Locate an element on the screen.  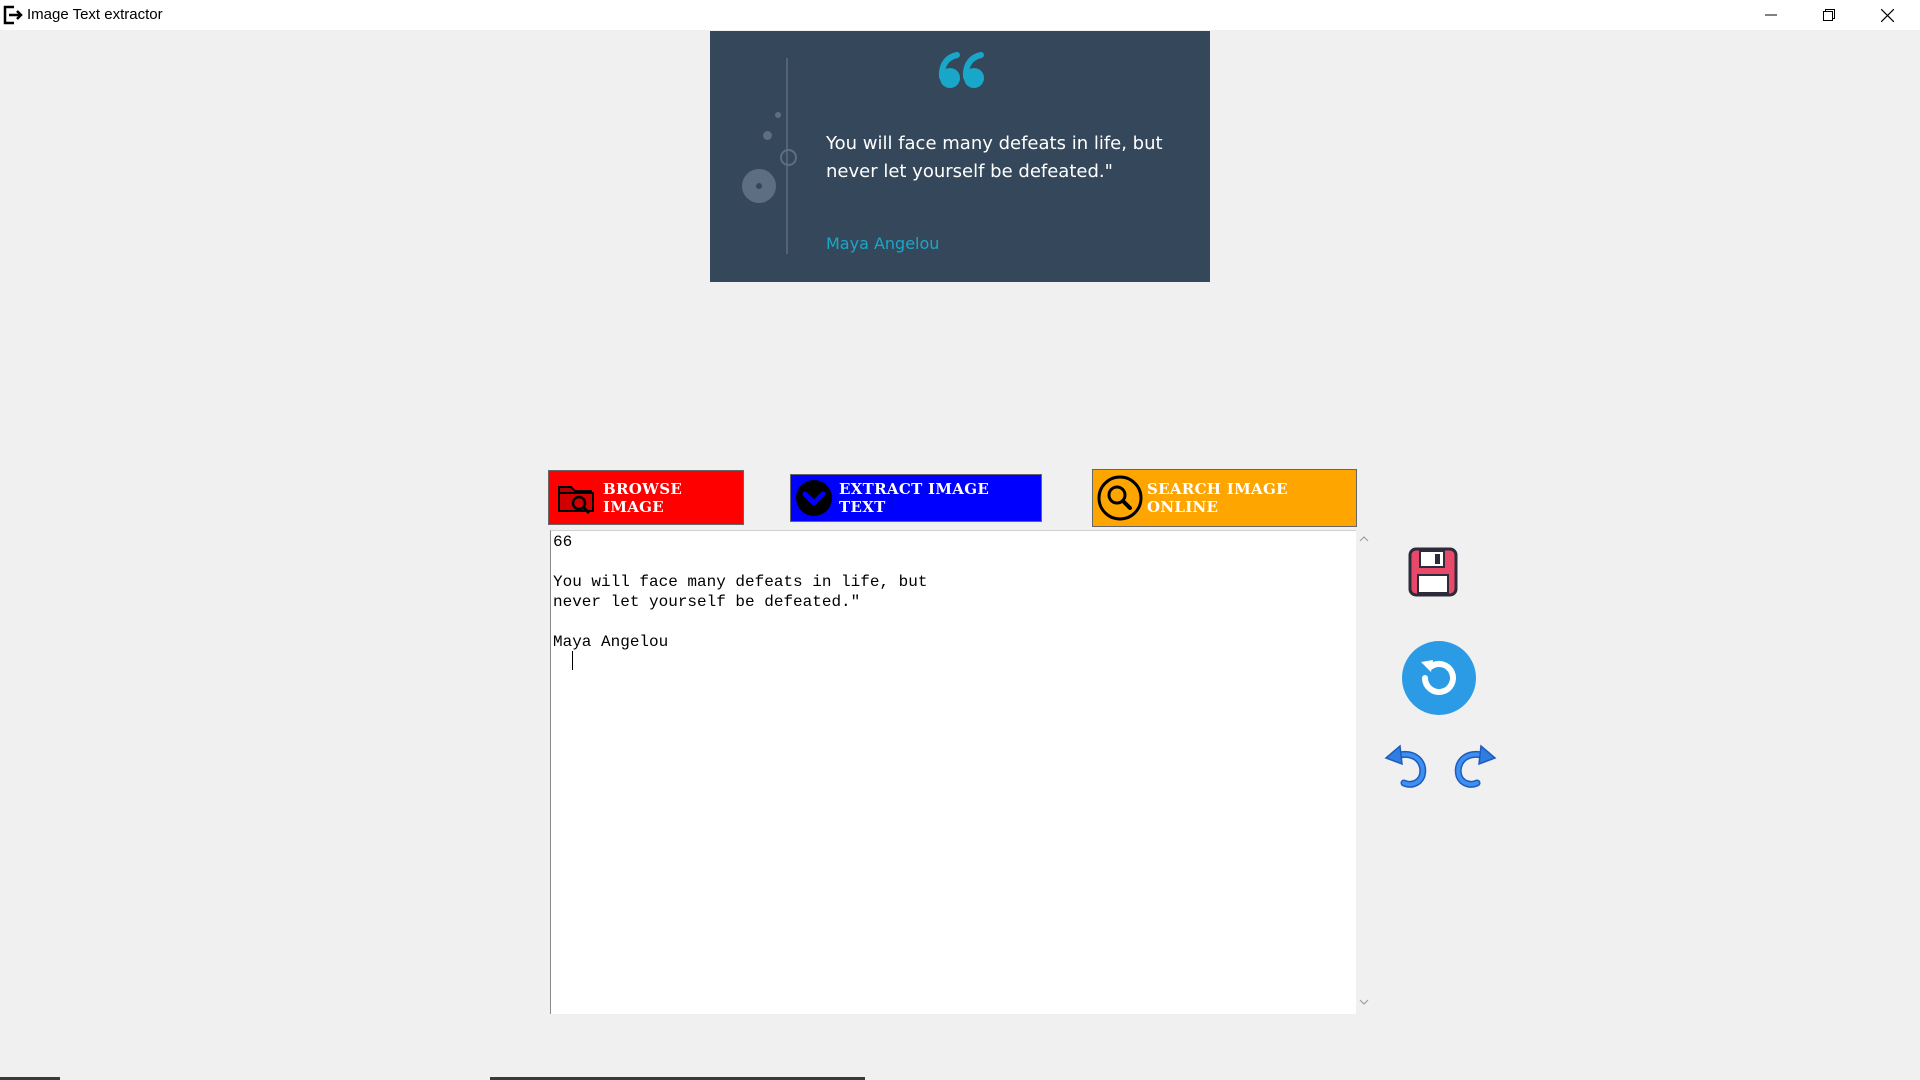
floppy-disk-icon is located at coordinates (1433, 572).